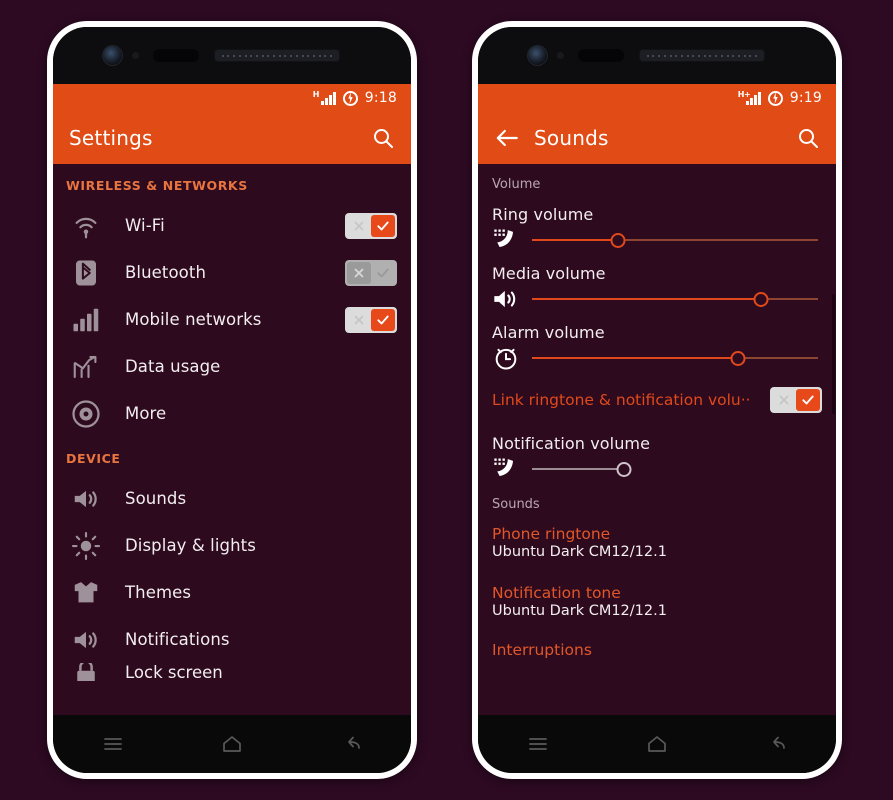 The width and height of the screenshot is (893, 800). Describe the element at coordinates (232, 639) in the screenshot. I see `sidebar-item-notifications: Notifications` at that location.